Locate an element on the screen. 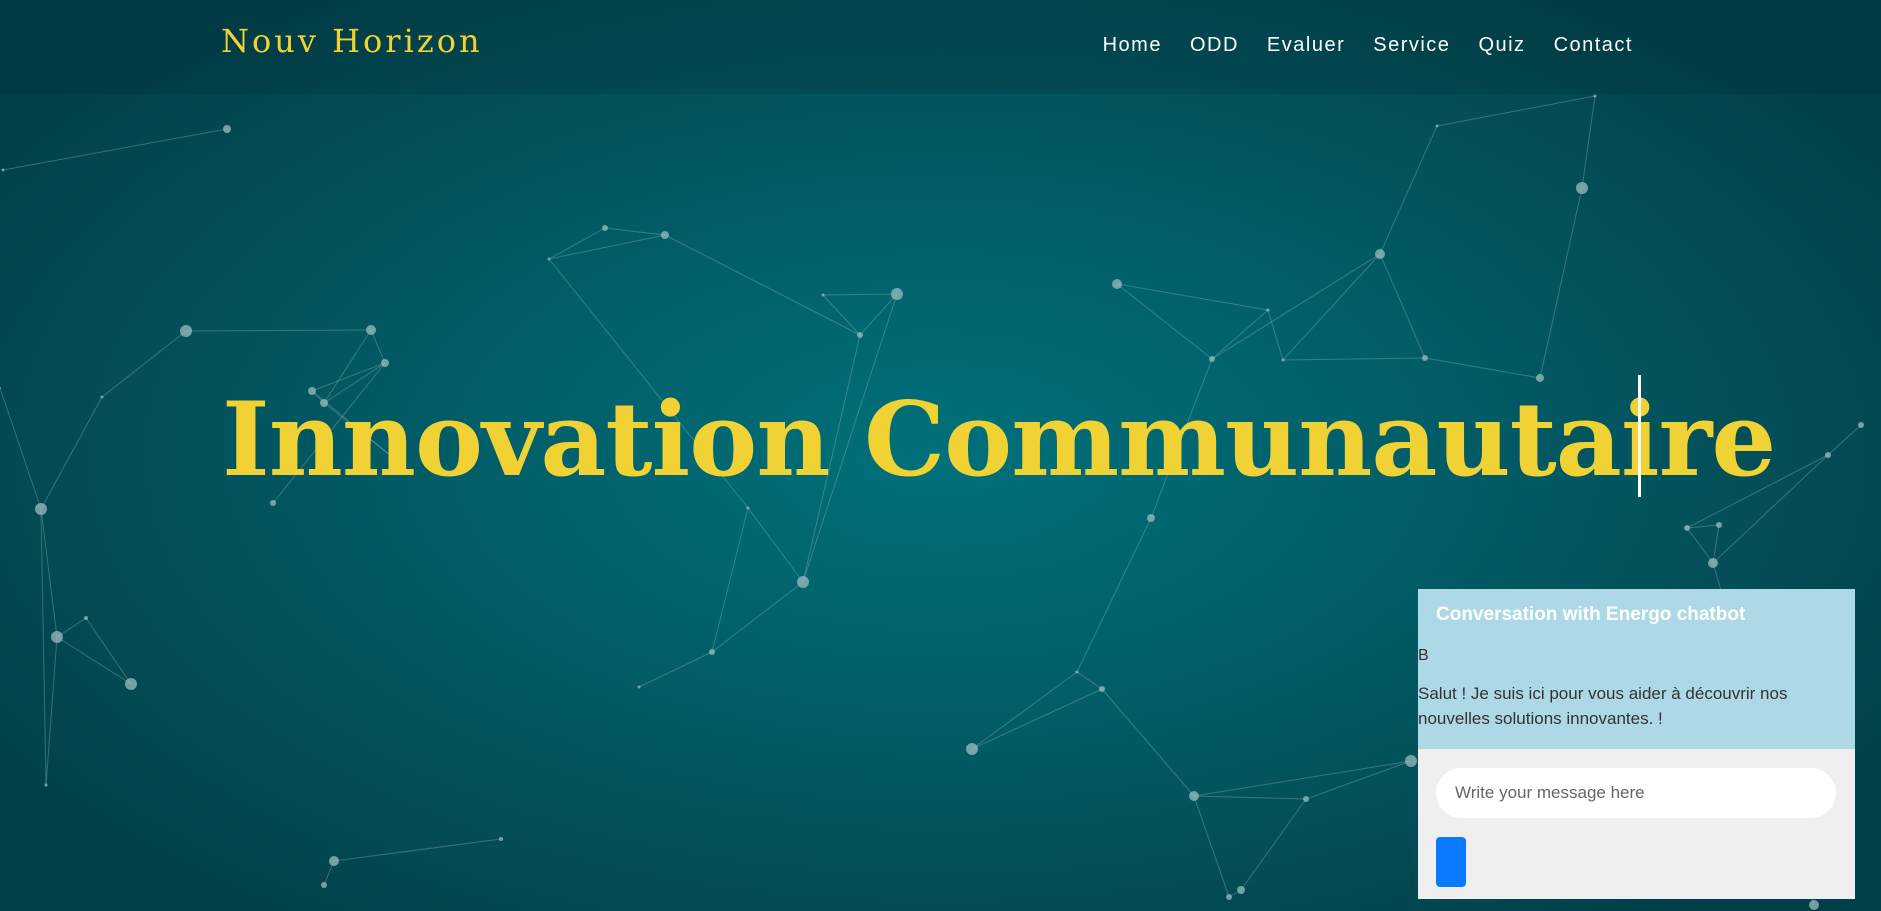 Image resolution: width=1881 pixels, height=911 pixels. brand-logo: Nouv Horizon is located at coordinates (352, 41).